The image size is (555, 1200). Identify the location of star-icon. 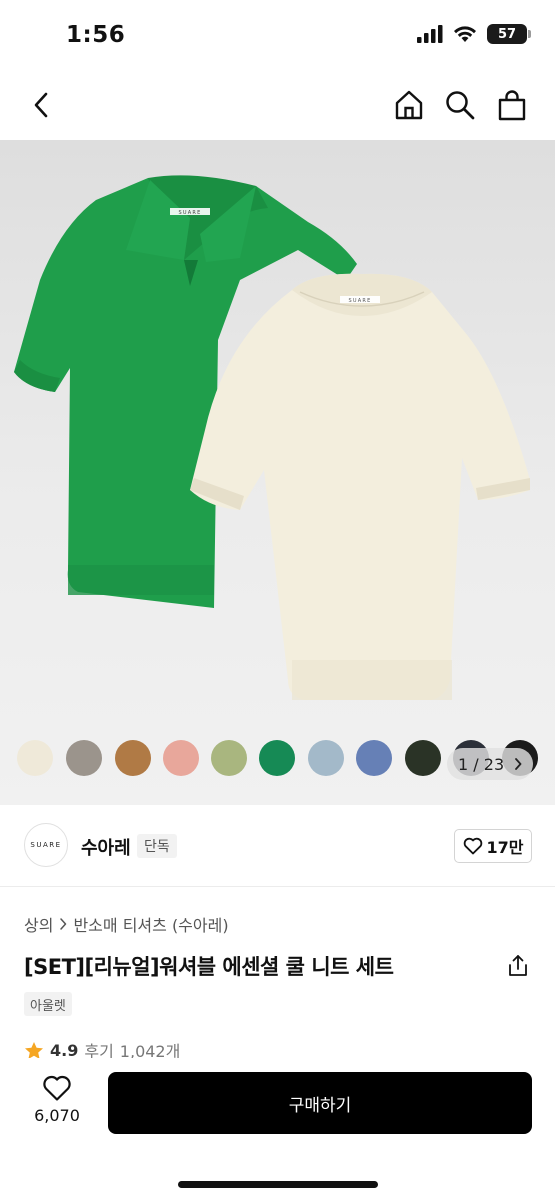
(34, 1050).